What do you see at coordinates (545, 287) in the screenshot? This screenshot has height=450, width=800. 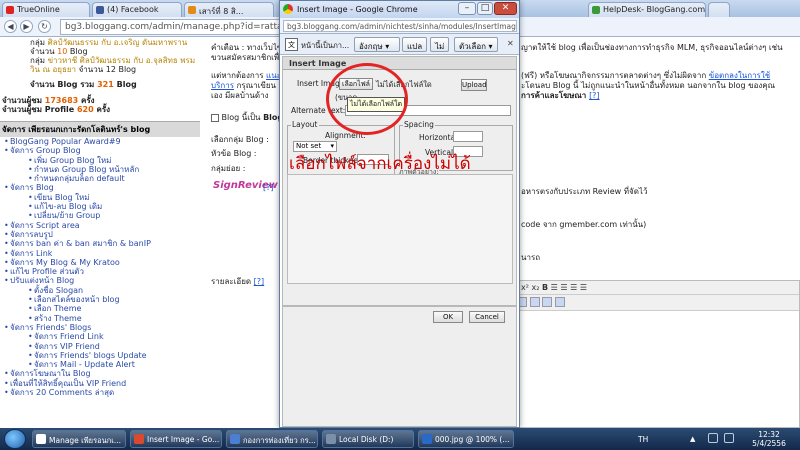 I see `bold-icon: B` at bounding box center [545, 287].